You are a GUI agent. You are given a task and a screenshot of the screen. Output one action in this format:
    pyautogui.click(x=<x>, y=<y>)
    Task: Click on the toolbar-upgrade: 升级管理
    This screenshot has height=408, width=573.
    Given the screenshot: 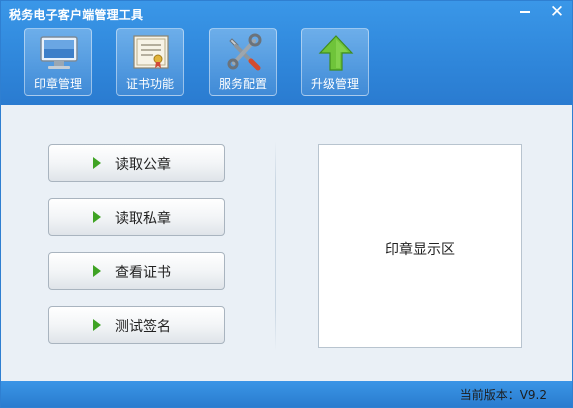 What is the action you would take?
    pyautogui.click(x=335, y=62)
    